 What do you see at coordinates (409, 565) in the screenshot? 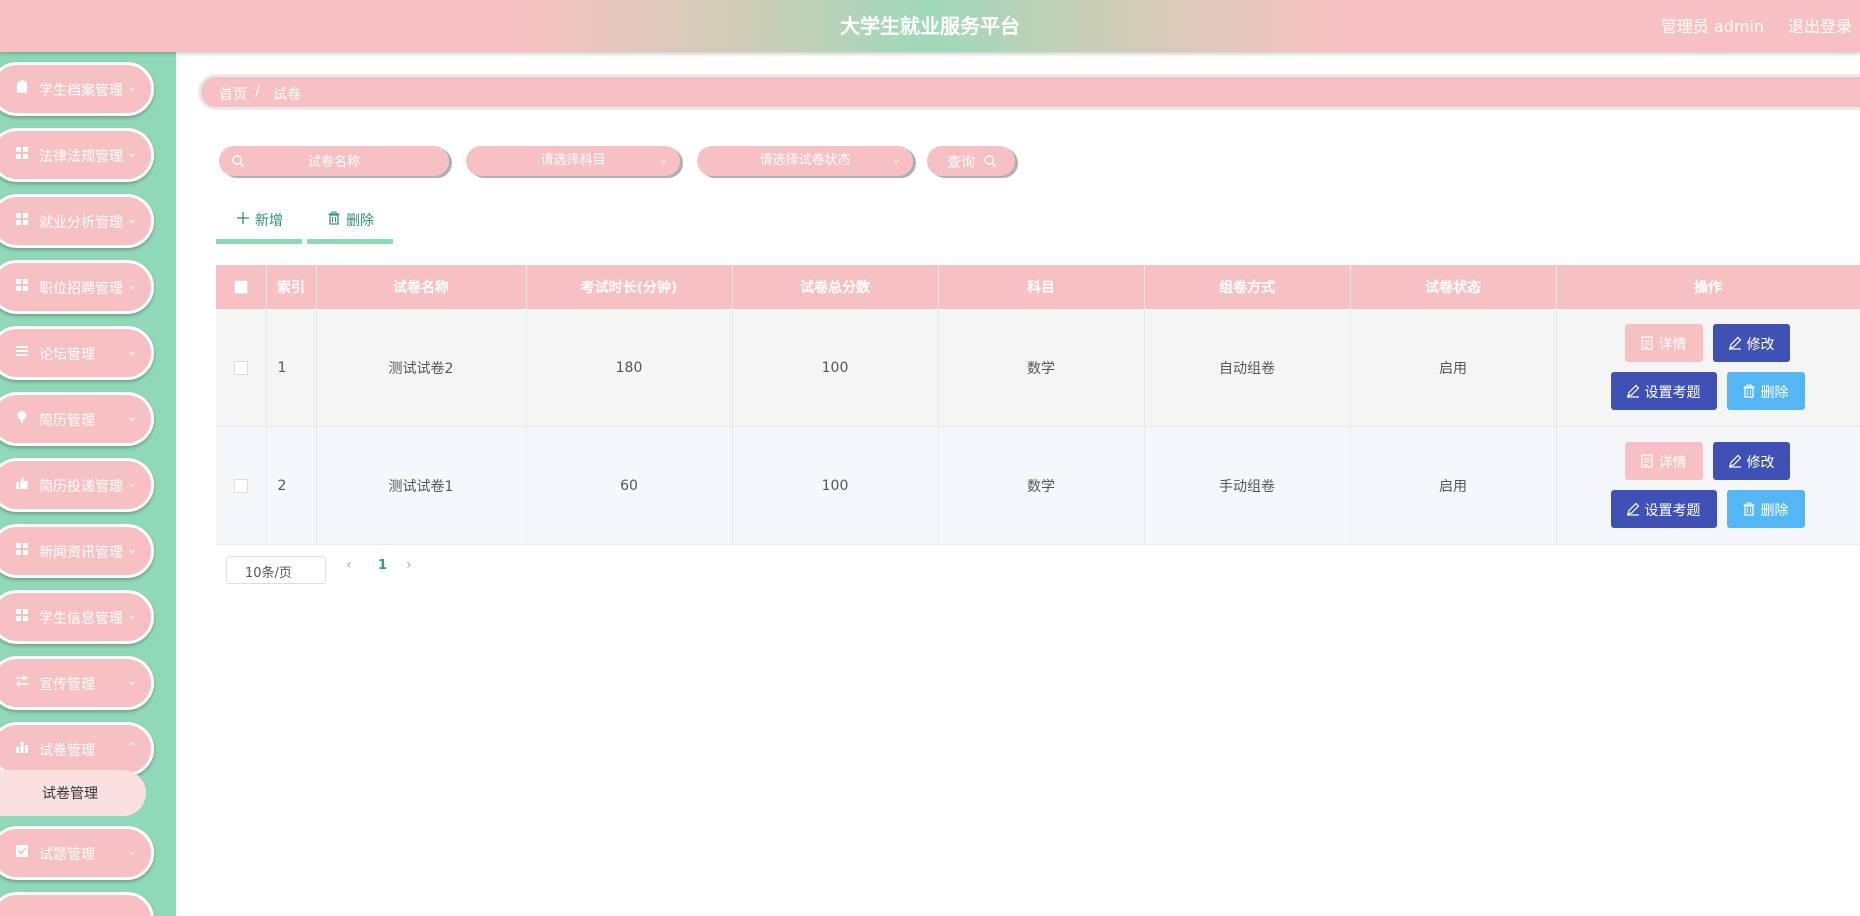
I see `next-page-button: ›` at bounding box center [409, 565].